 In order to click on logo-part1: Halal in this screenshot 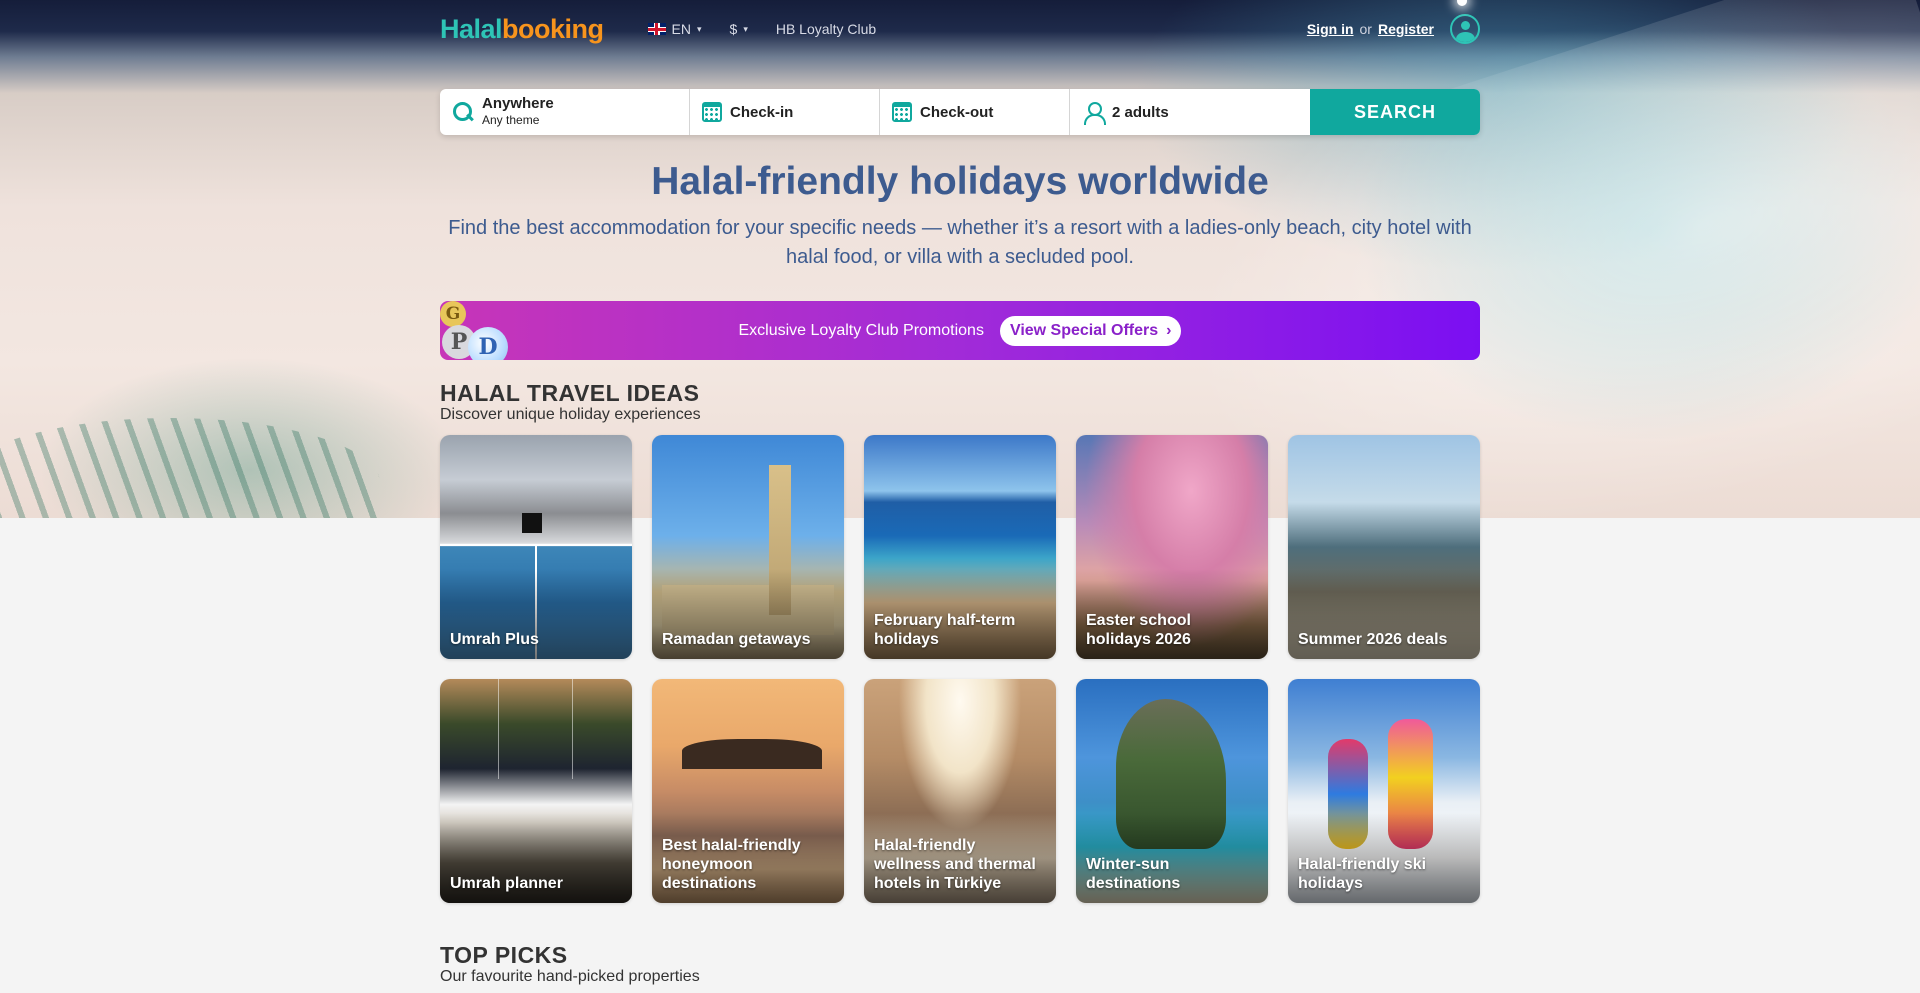, I will do `click(471, 28)`.